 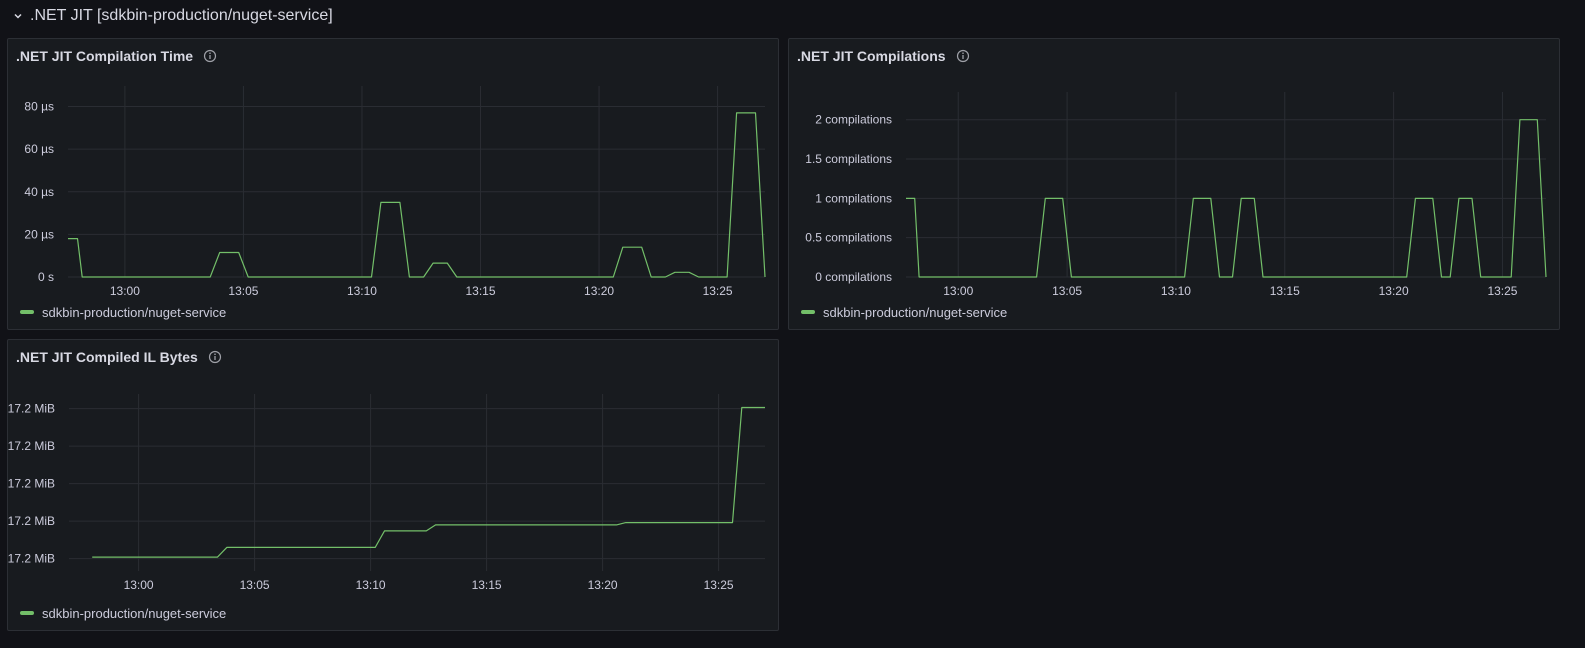 I want to click on y-tick-label: 40 µs, so click(x=39, y=192).